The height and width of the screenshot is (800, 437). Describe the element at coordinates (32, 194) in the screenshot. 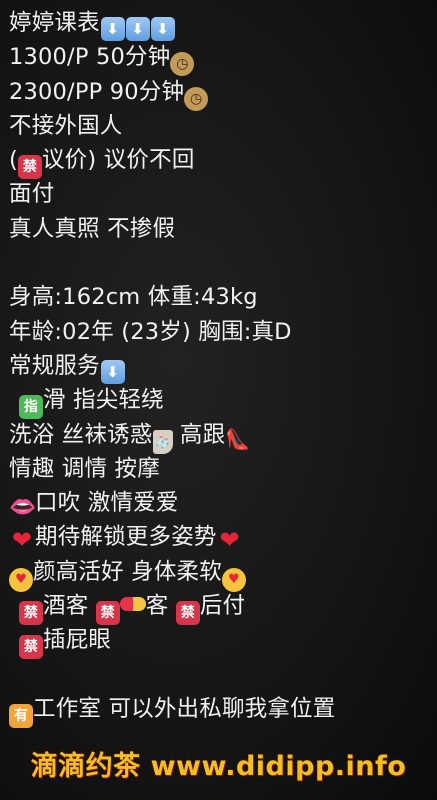

I see `line-pay-in-person: 面付` at that location.